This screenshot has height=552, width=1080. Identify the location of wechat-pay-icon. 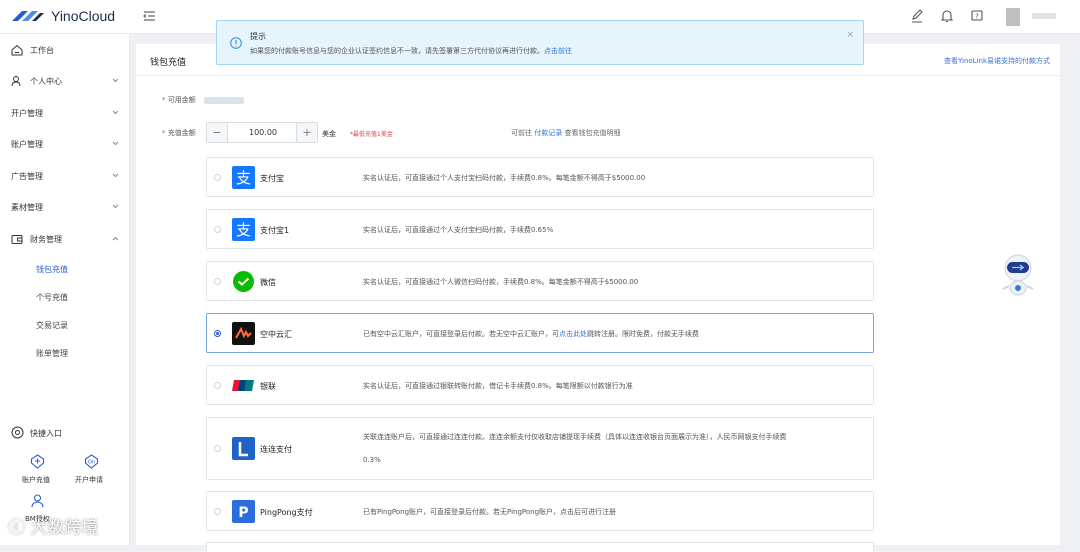
(243, 281).